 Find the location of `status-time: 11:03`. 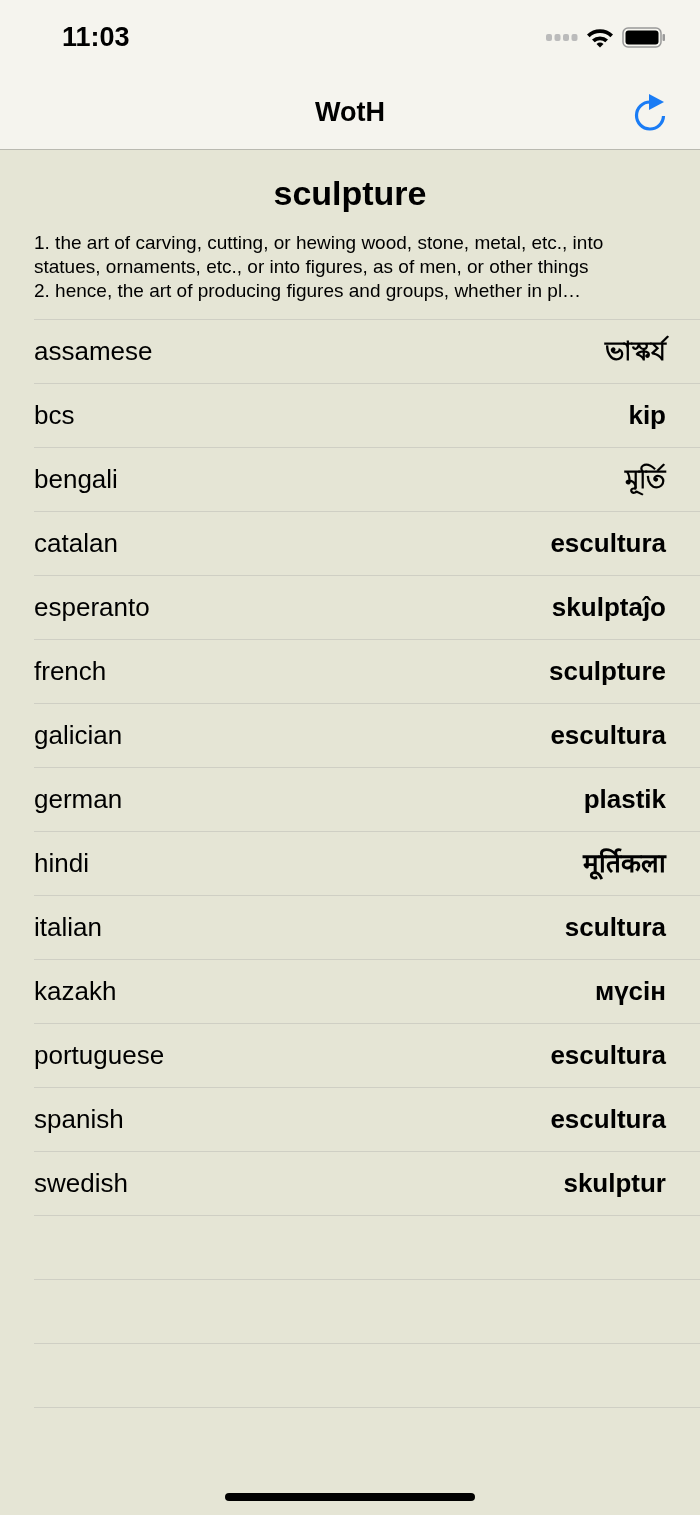

status-time: 11:03 is located at coordinates (96, 38).